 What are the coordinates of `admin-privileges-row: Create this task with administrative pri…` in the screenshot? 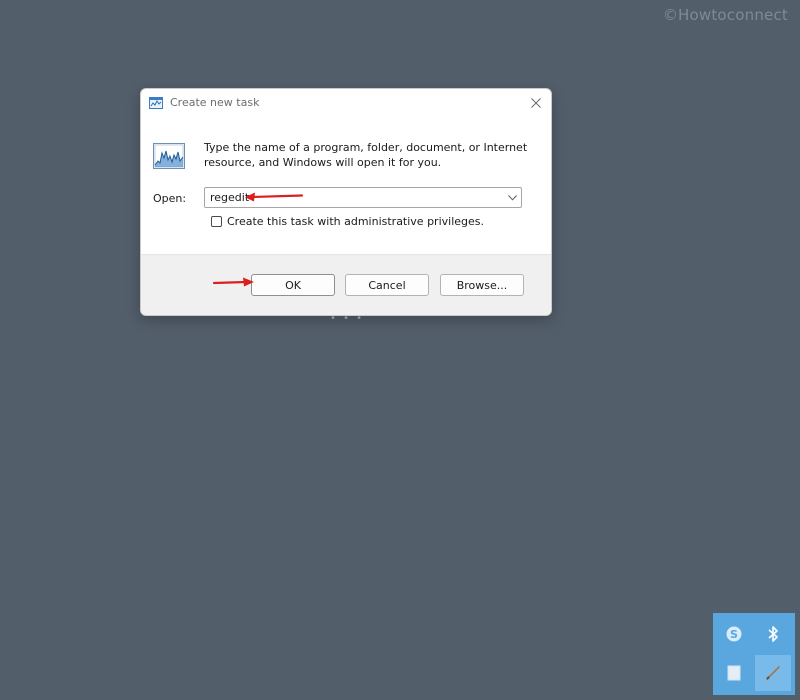 It's located at (347, 221).